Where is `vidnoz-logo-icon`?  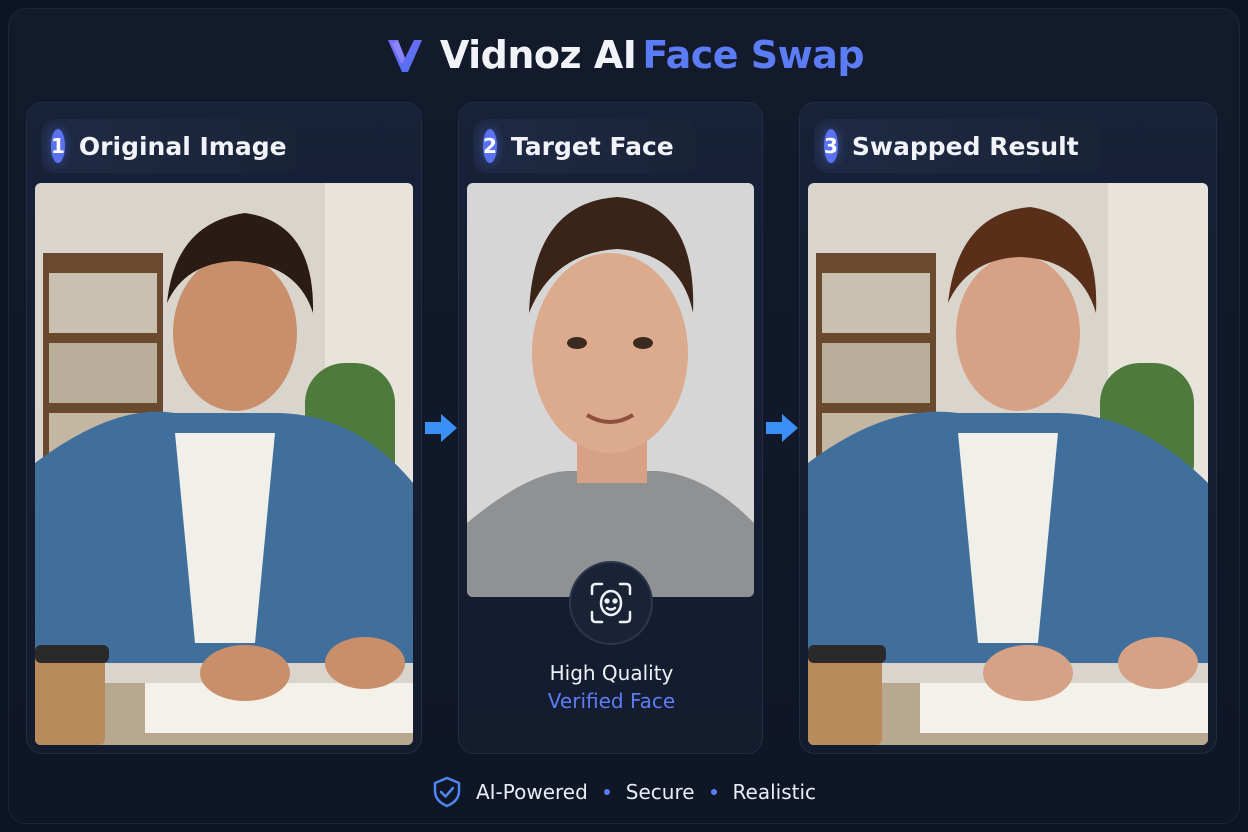 vidnoz-logo-icon is located at coordinates (404, 56).